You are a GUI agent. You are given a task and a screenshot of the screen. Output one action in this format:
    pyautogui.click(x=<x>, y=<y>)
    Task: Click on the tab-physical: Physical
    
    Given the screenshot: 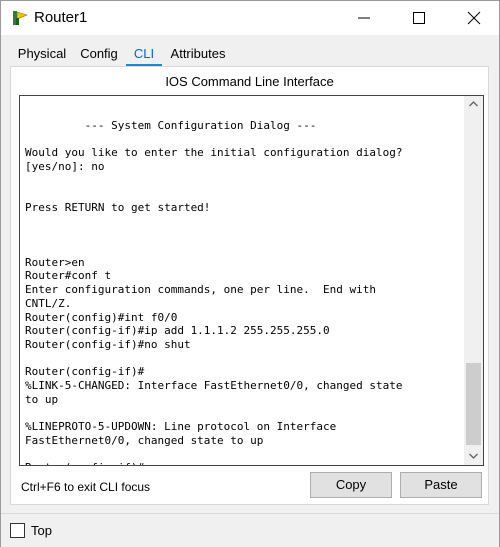 What is the action you would take?
    pyautogui.click(x=42, y=55)
    